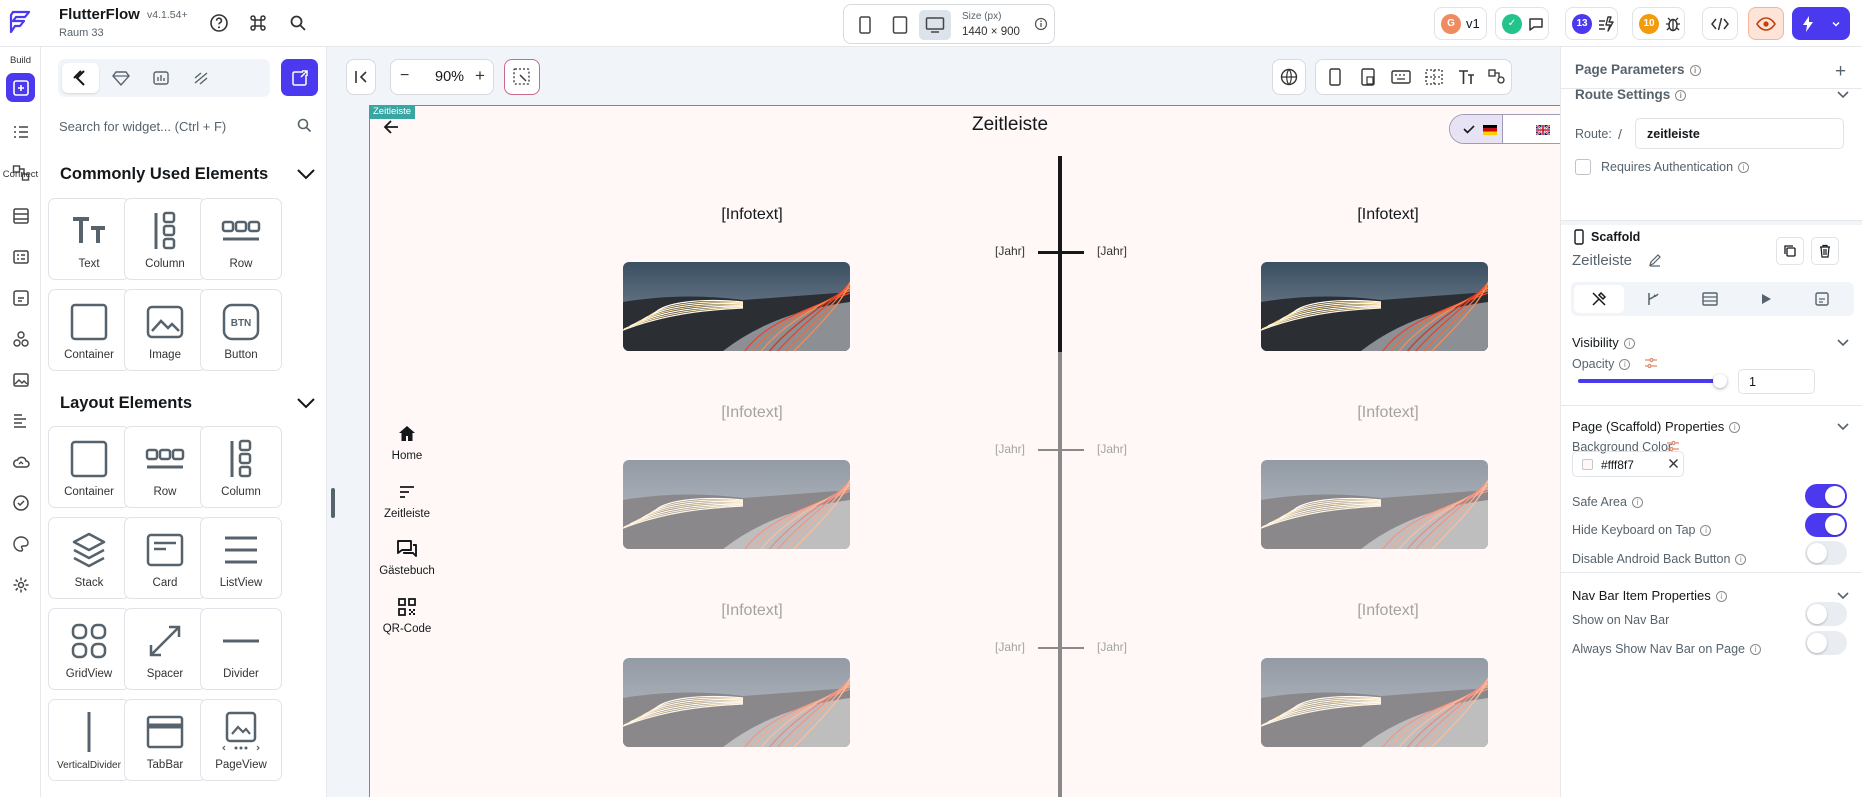  What do you see at coordinates (1673, 134) in the screenshot?
I see `route-input: zeitleiste` at bounding box center [1673, 134].